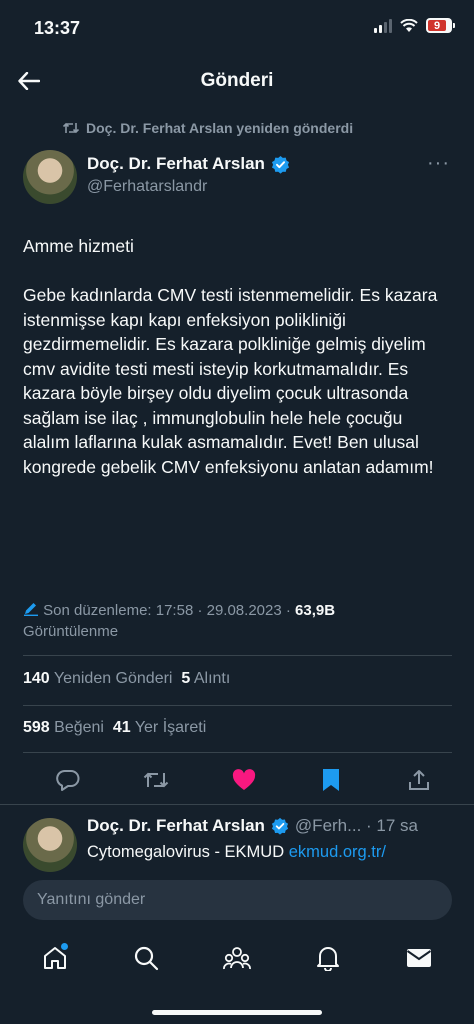 This screenshot has height=1024, width=474. Describe the element at coordinates (176, 163) in the screenshot. I see `author-name: Doç. Dr. Ferhat Arslan` at that location.